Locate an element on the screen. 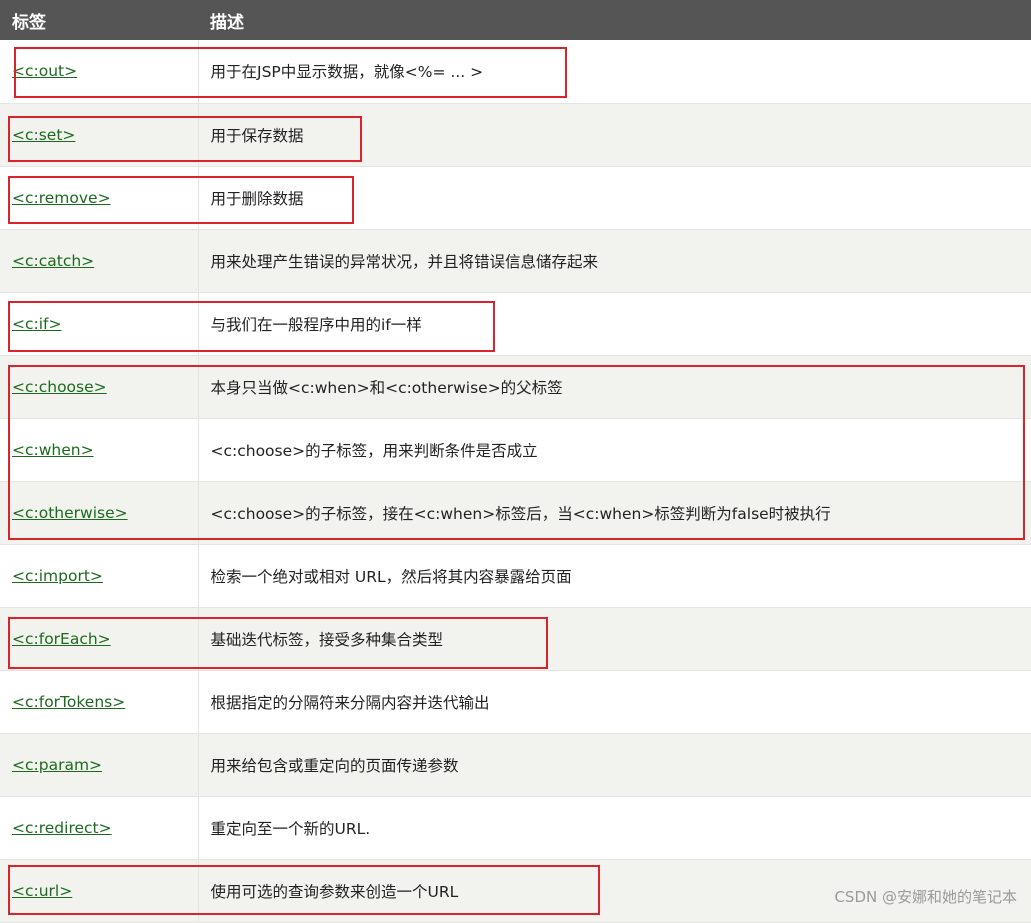 This screenshot has height=923, width=1031. desc-cell: 基础迭代标签，接受多种集合类型 is located at coordinates (614, 639).